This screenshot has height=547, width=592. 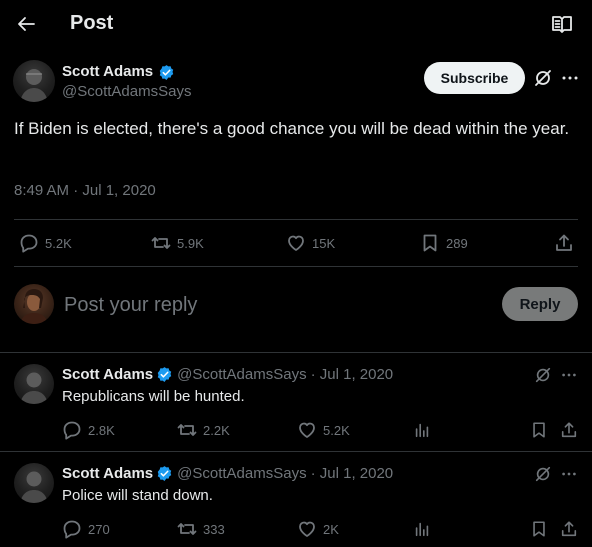 What do you see at coordinates (201, 529) in the screenshot?
I see `repost-stat: 333` at bounding box center [201, 529].